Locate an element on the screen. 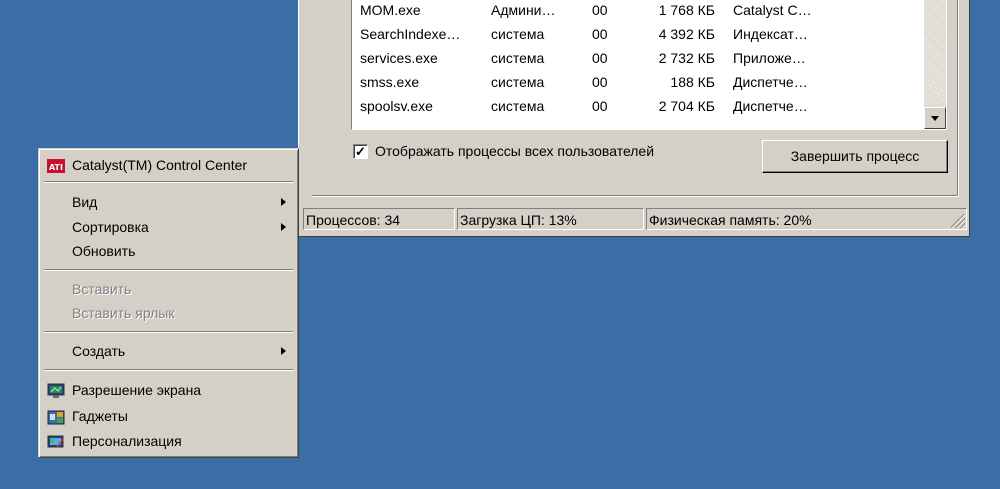 Image resolution: width=1000 pixels, height=489 pixels. status-process-count: Процессов: 34 is located at coordinates (379, 219).